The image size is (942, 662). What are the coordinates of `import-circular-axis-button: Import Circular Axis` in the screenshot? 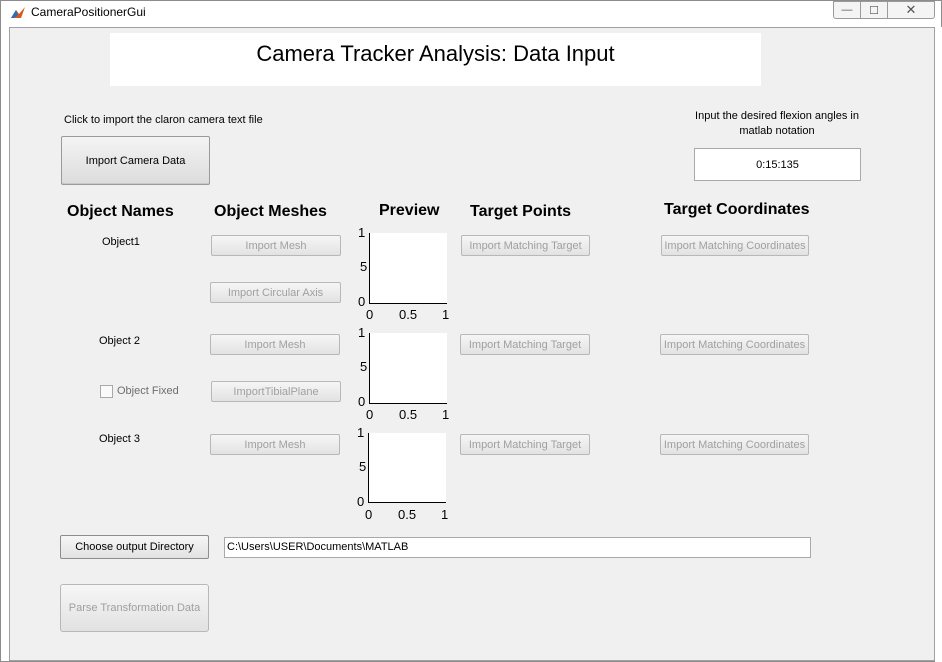 It's located at (275, 292).